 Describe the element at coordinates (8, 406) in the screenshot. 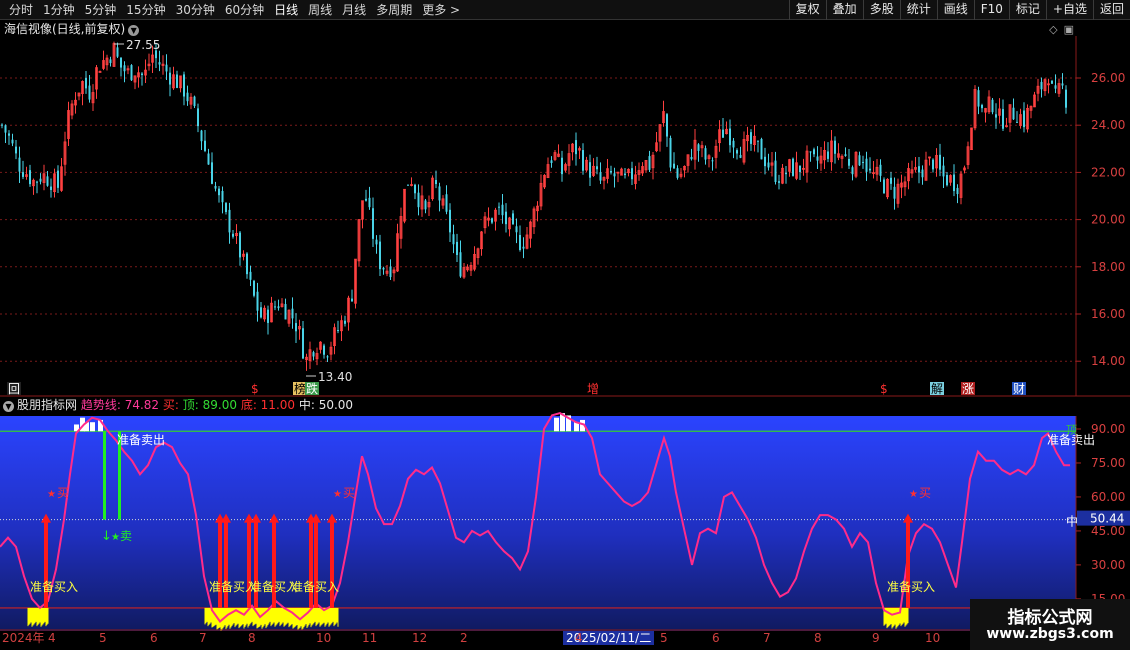

I see `chevron-down-icon: ▼` at that location.